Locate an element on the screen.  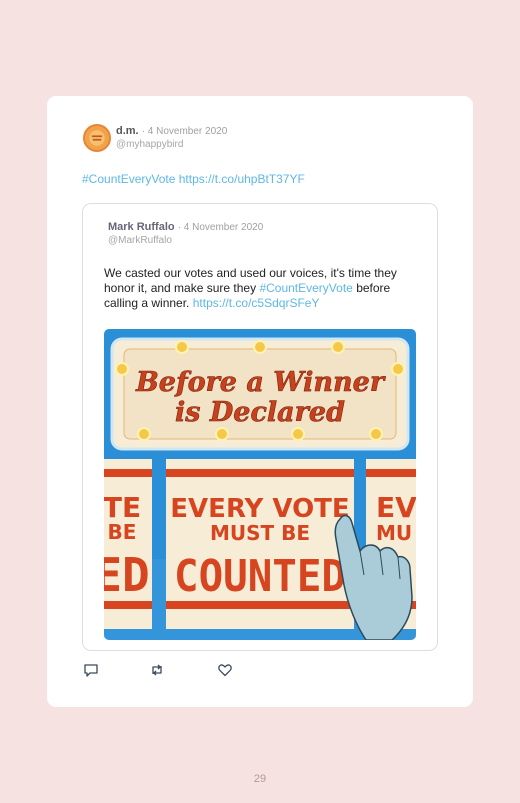
quoted-author-name: Mark Ruffalo is located at coordinates (141, 227).